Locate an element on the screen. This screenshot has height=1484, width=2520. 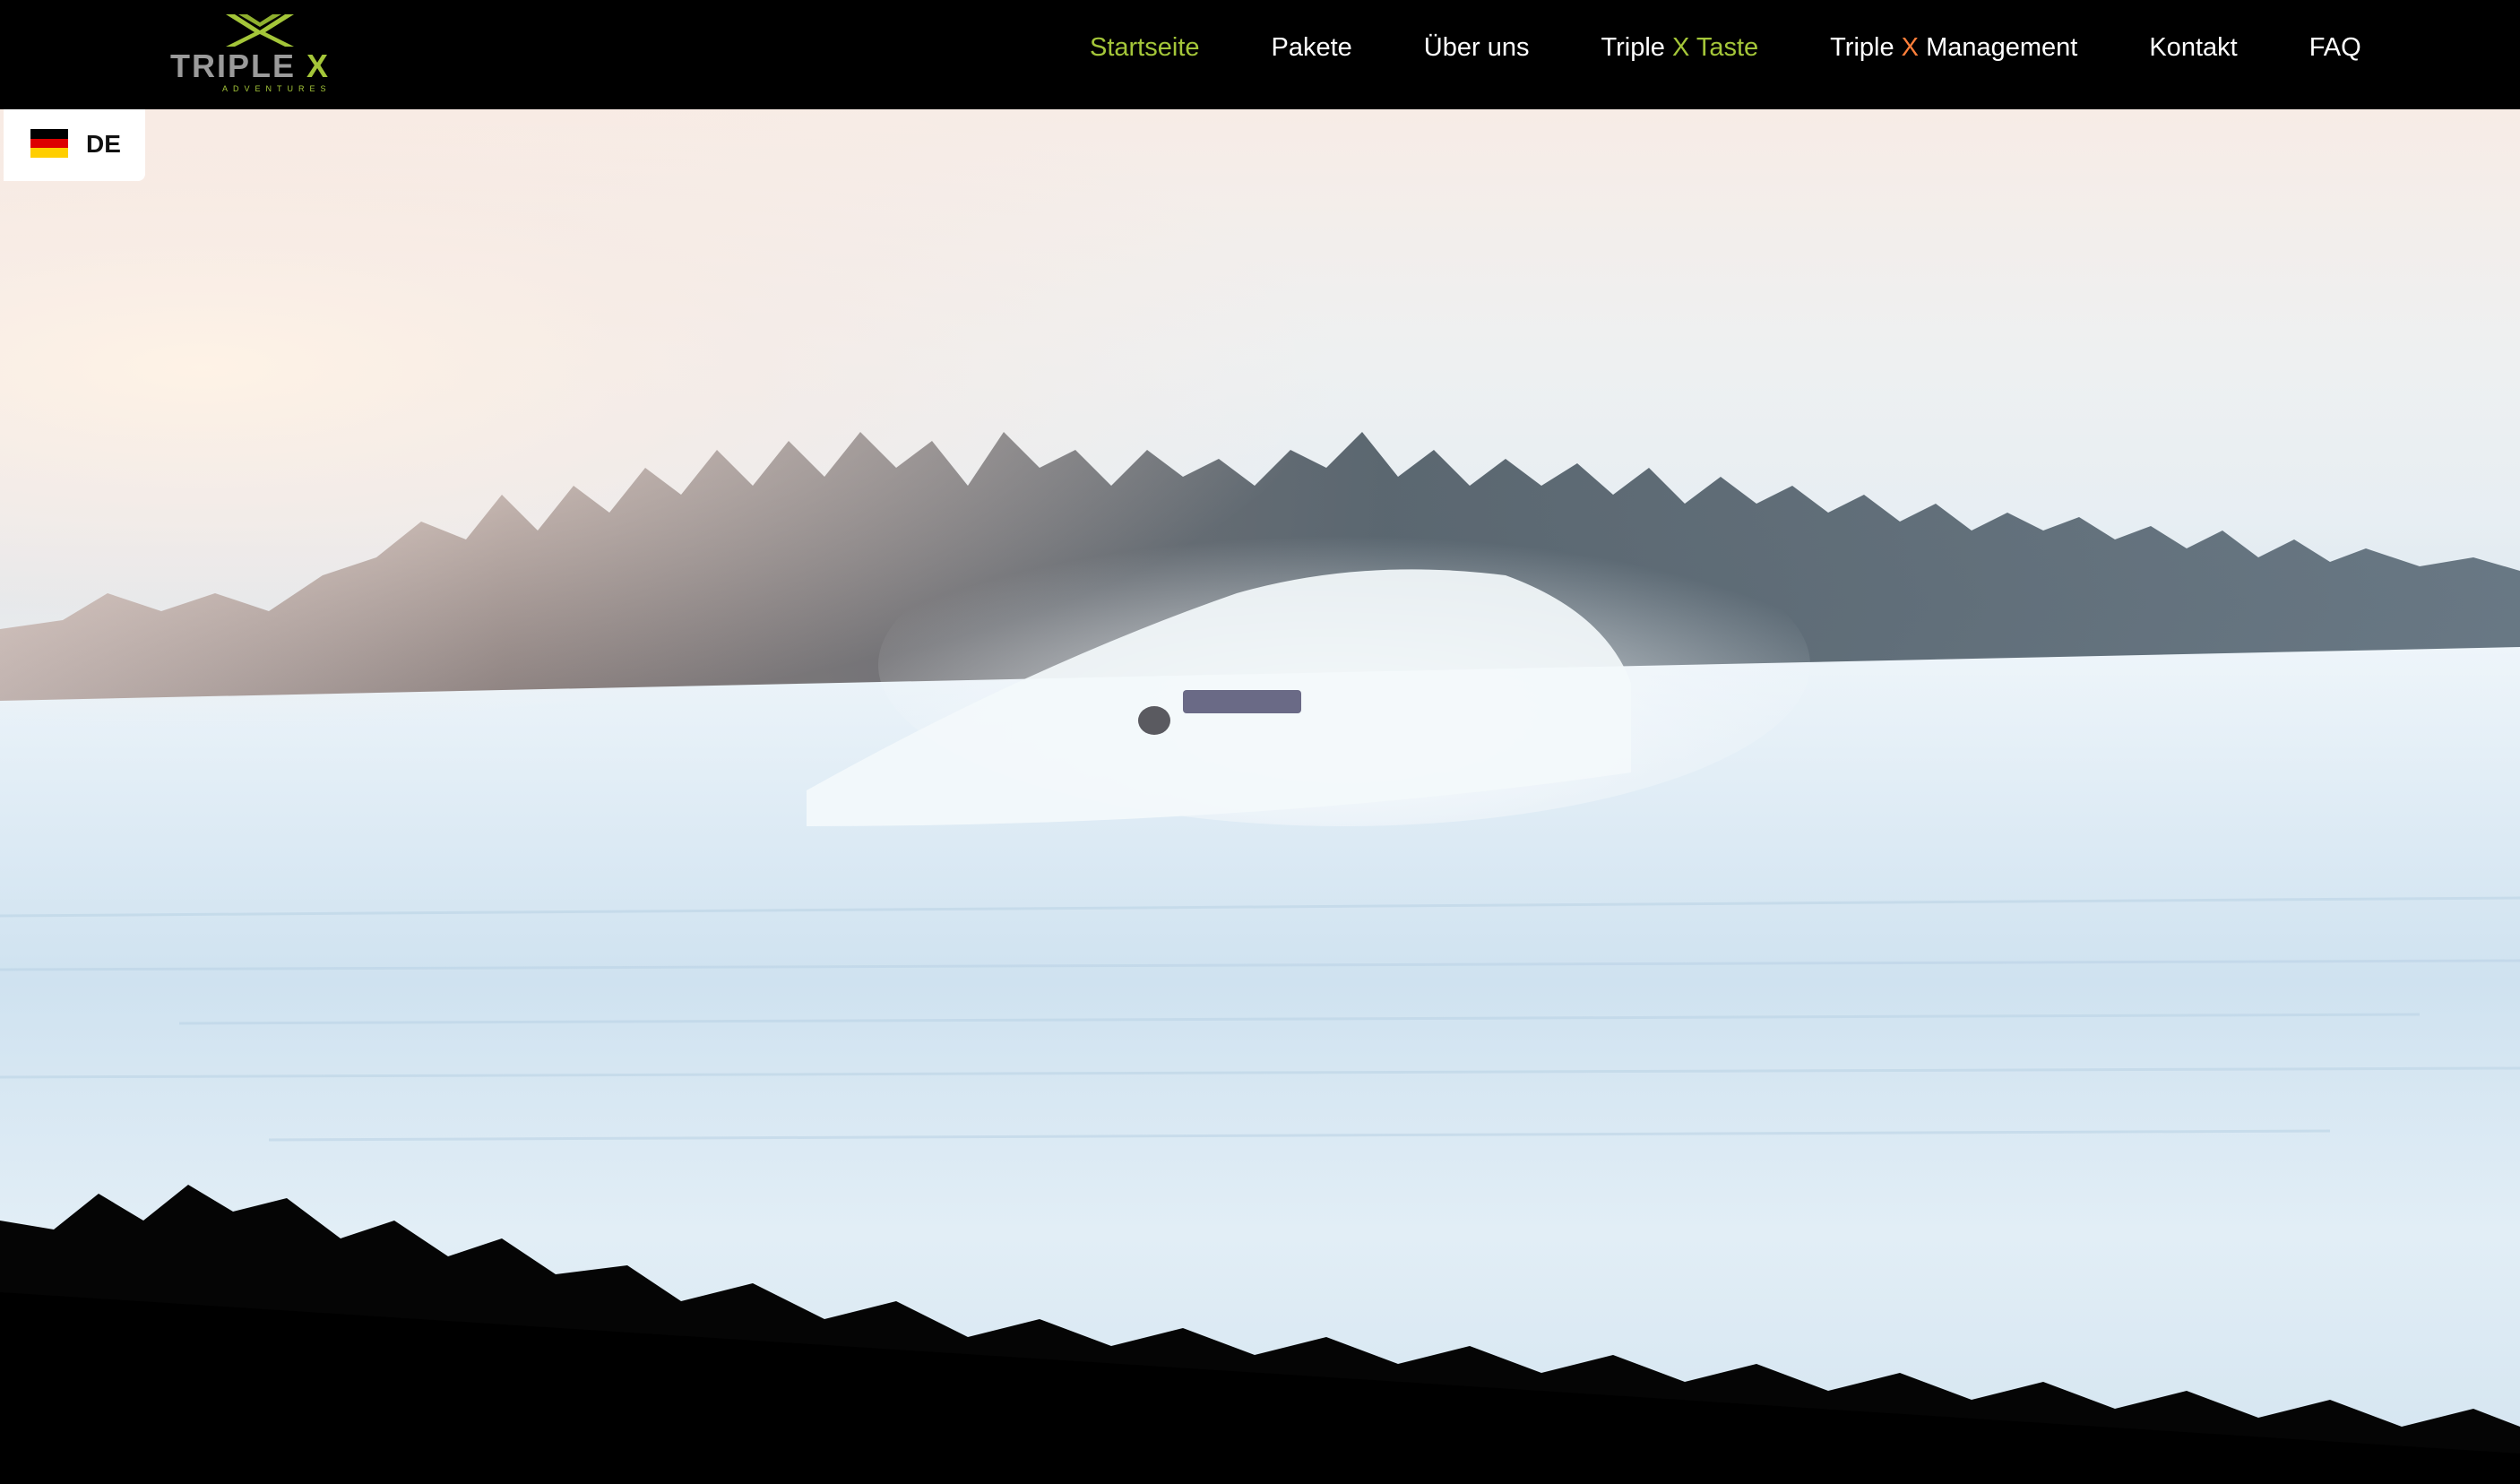
logo-word-triple: TRIPLE is located at coordinates (234, 65).